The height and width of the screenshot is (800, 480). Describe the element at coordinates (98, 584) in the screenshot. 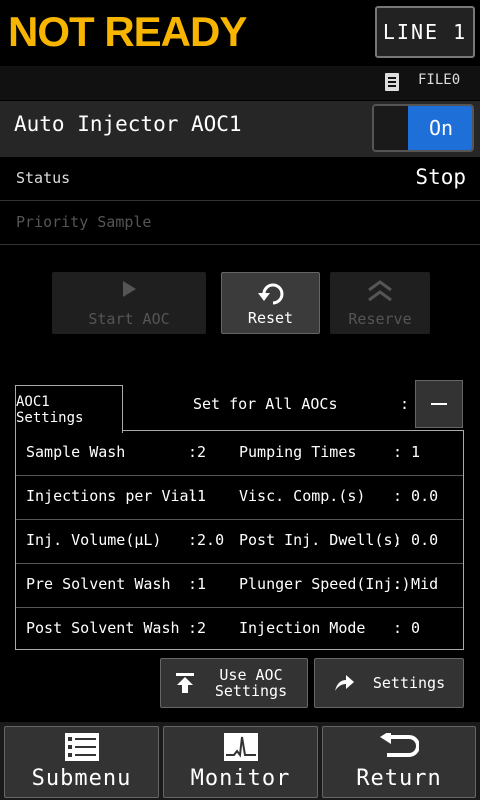

I see `param-label: Pre Solvent Wash` at that location.